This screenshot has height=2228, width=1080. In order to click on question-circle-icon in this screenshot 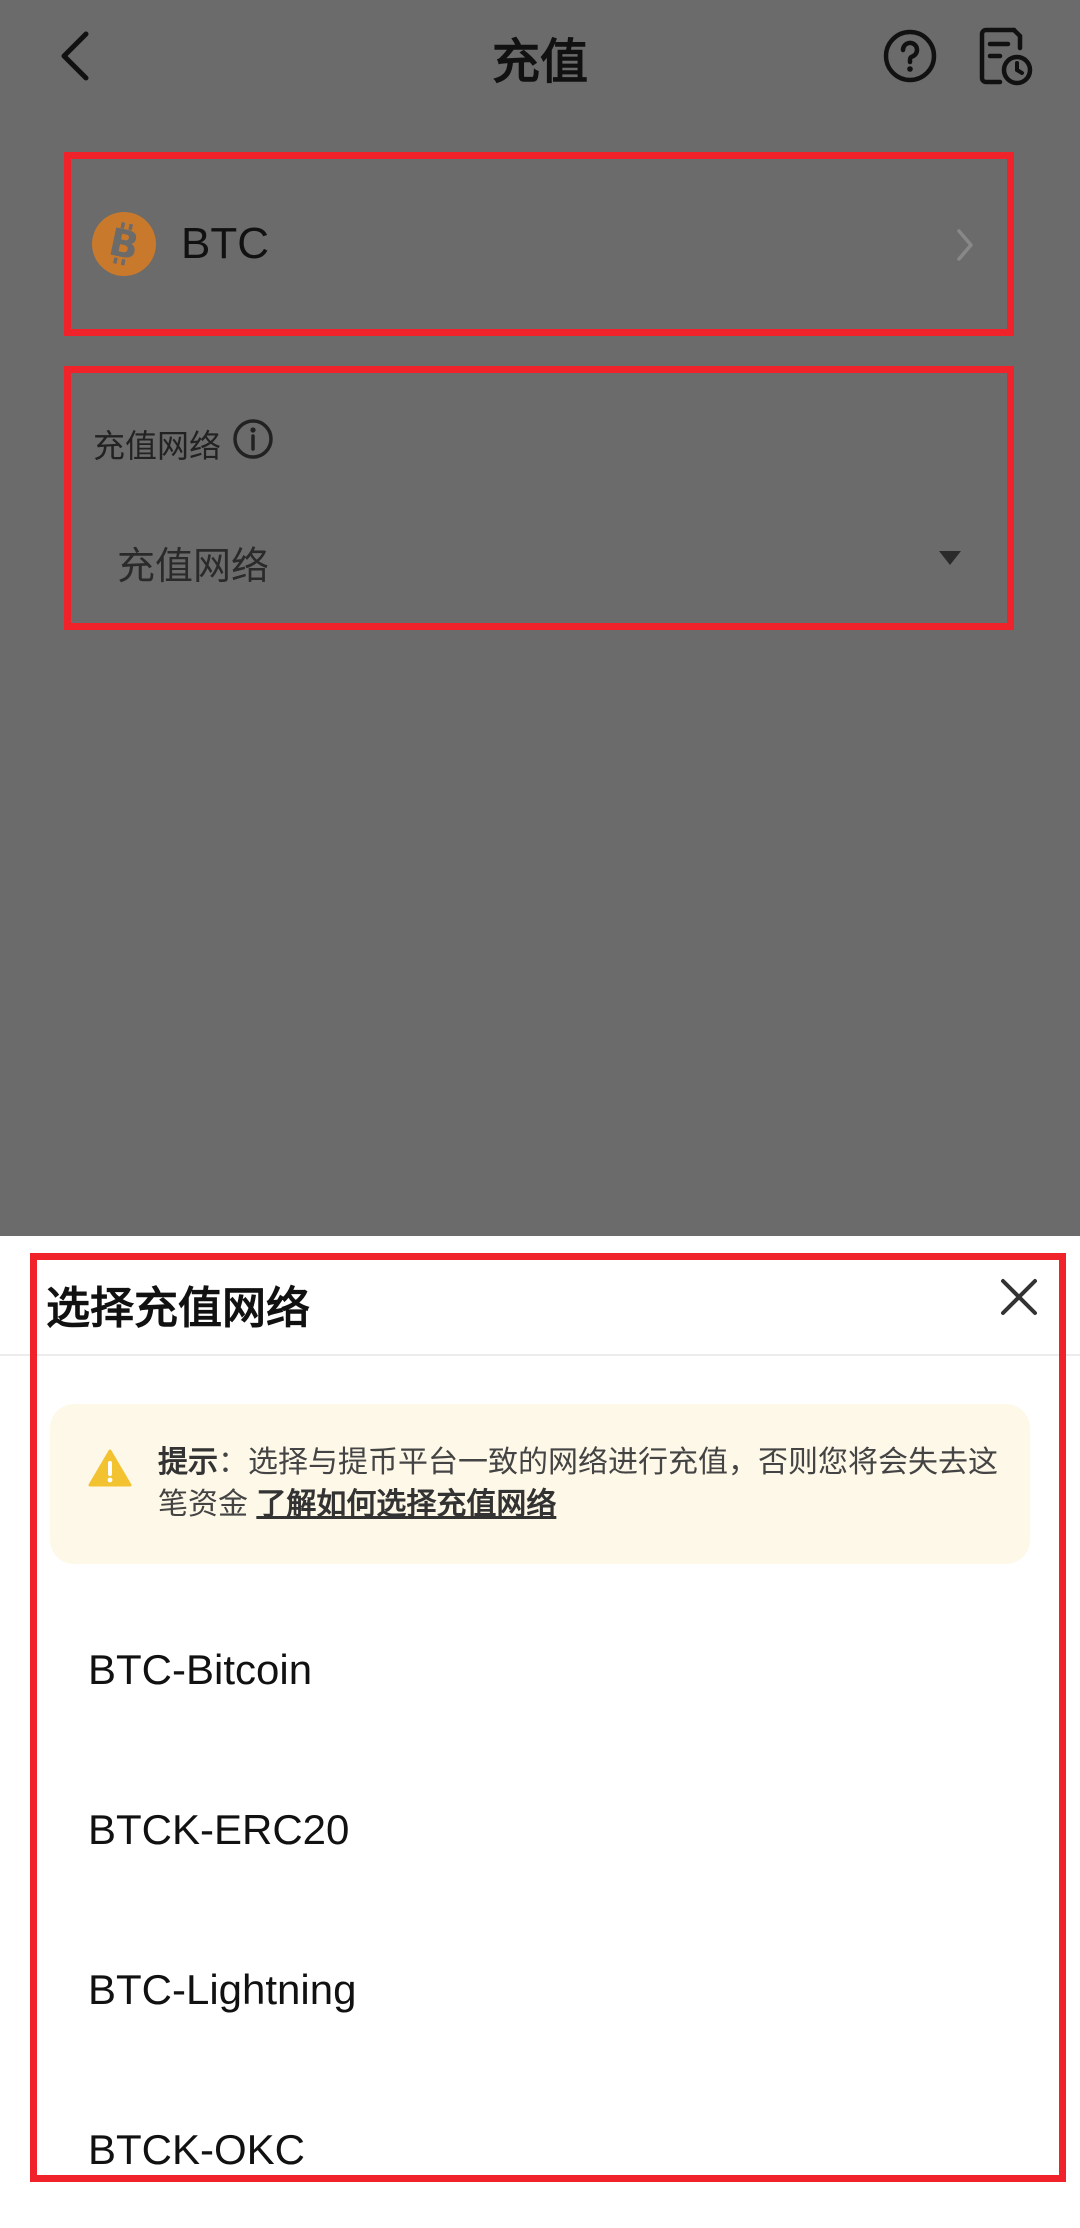, I will do `click(910, 56)`.